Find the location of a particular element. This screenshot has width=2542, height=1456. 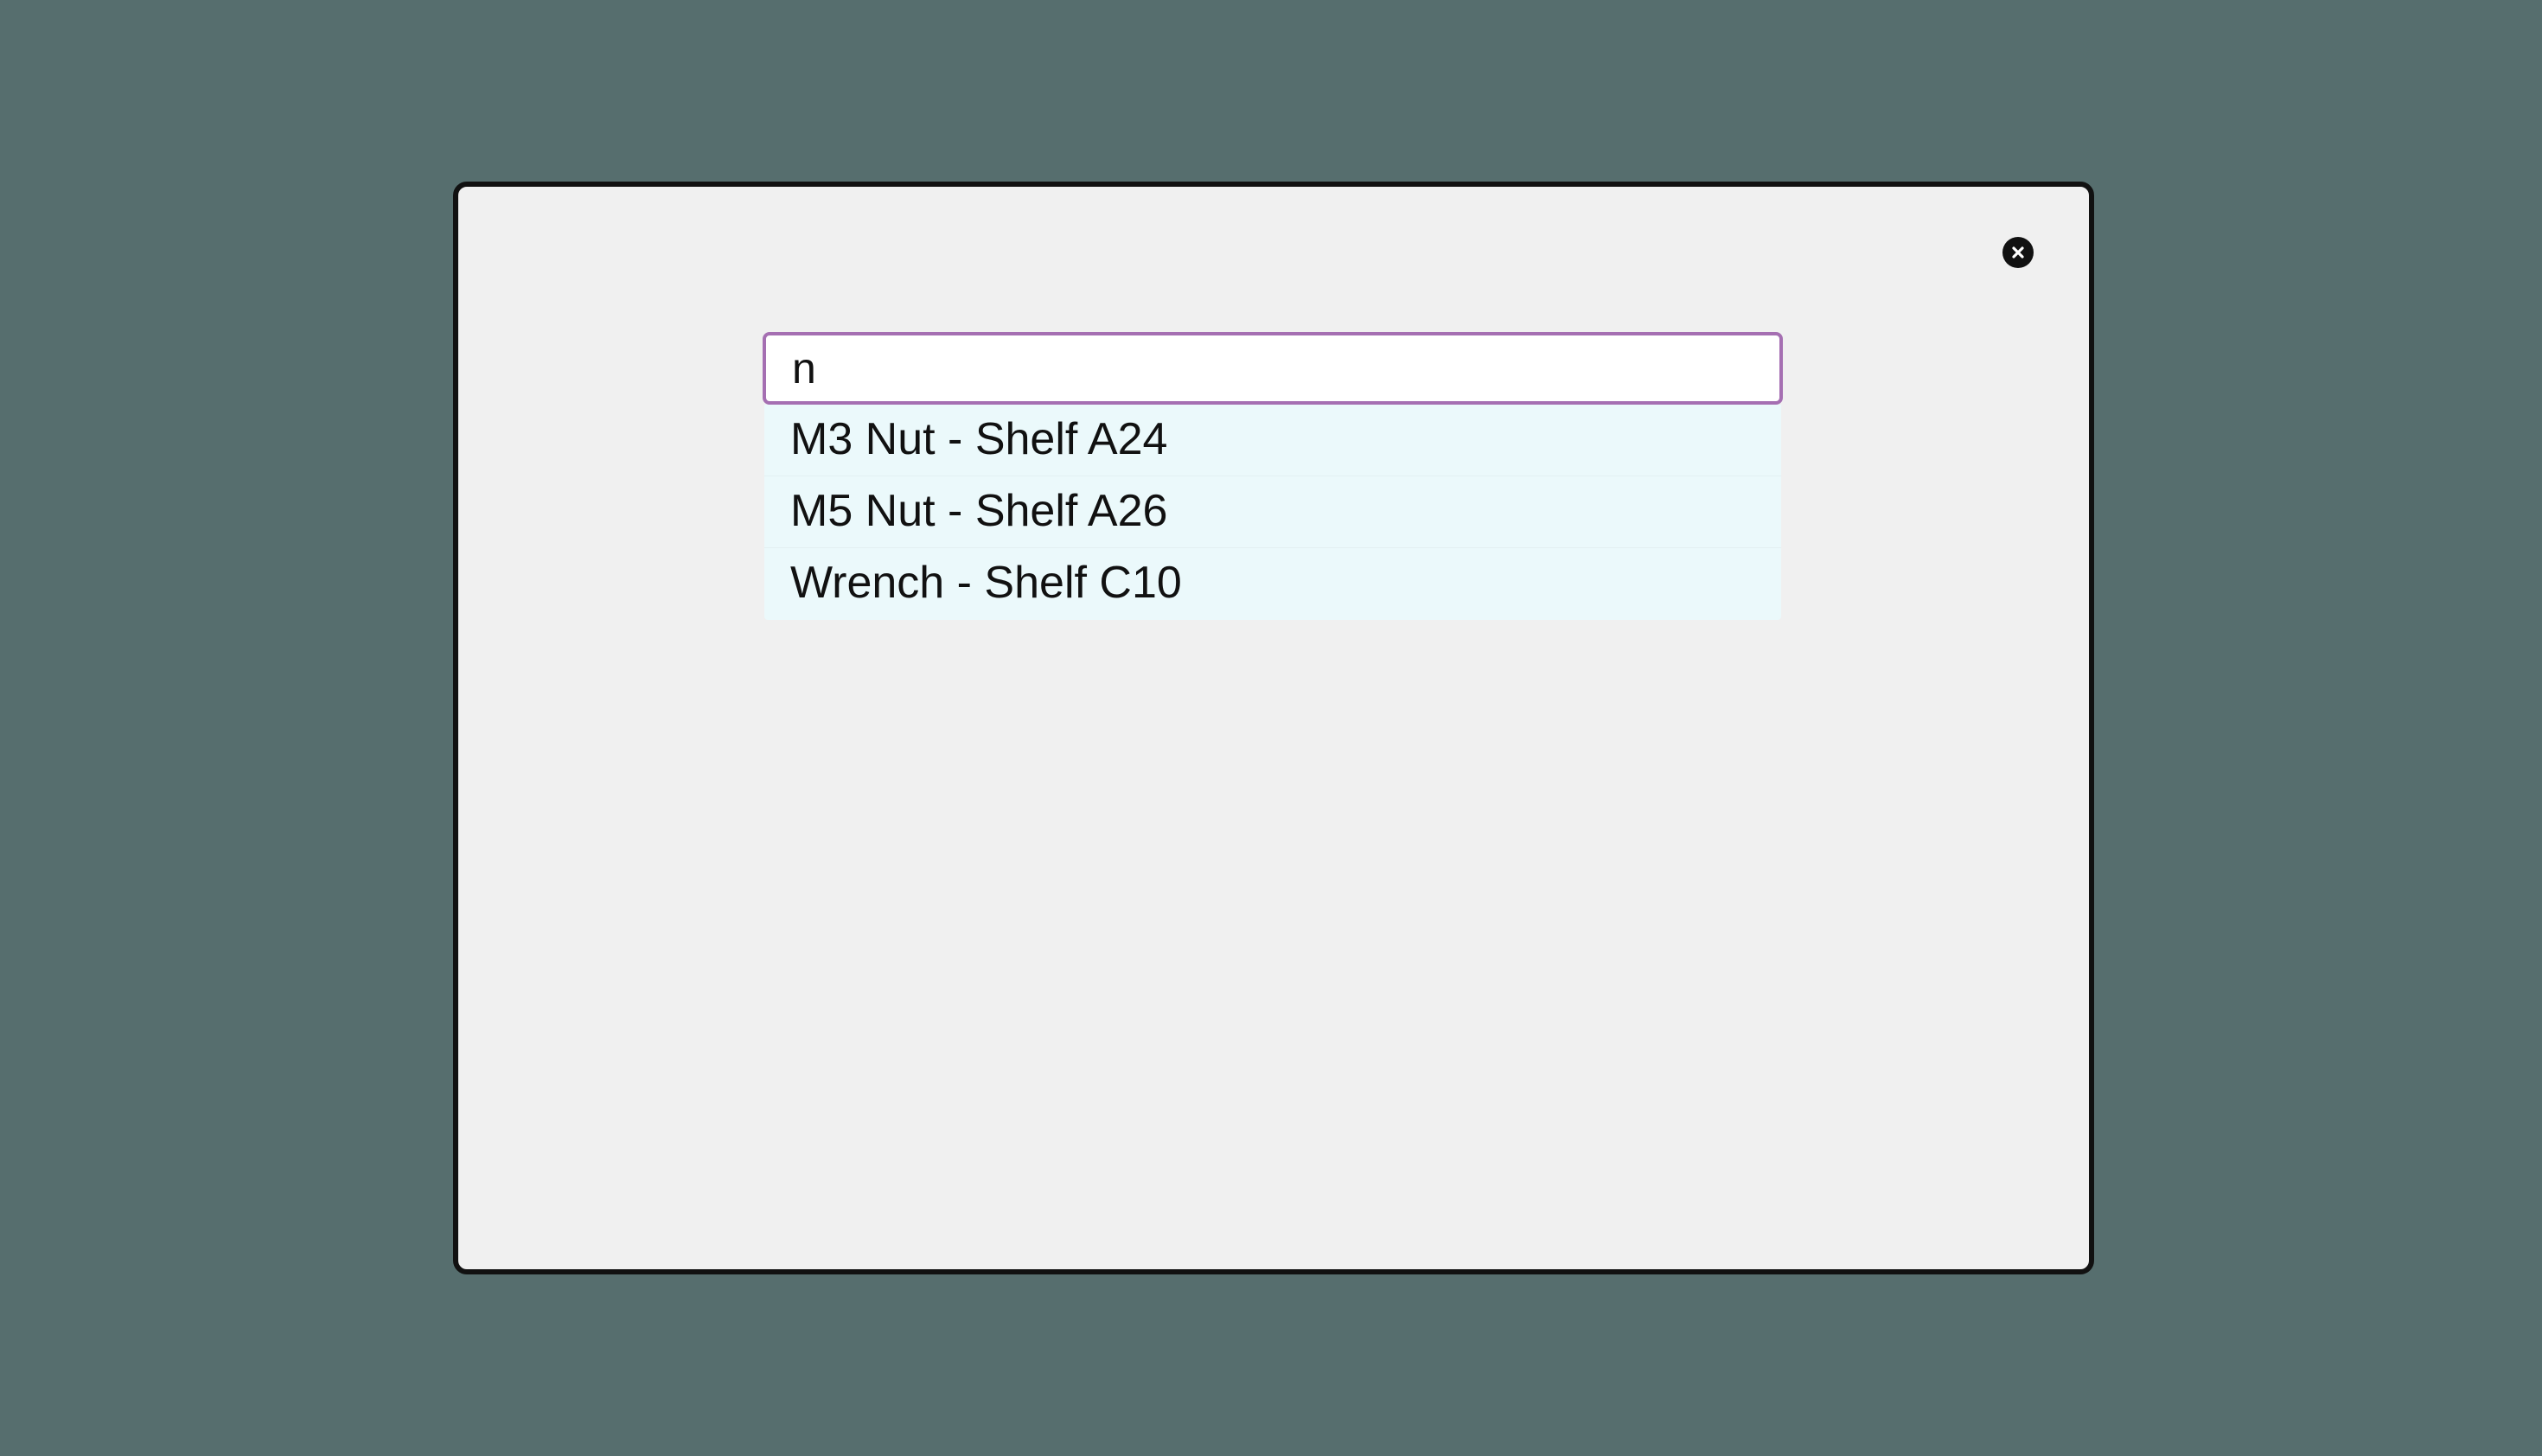

suggestion-item: M3 Nut - Shelf A24 is located at coordinates (1272, 441).